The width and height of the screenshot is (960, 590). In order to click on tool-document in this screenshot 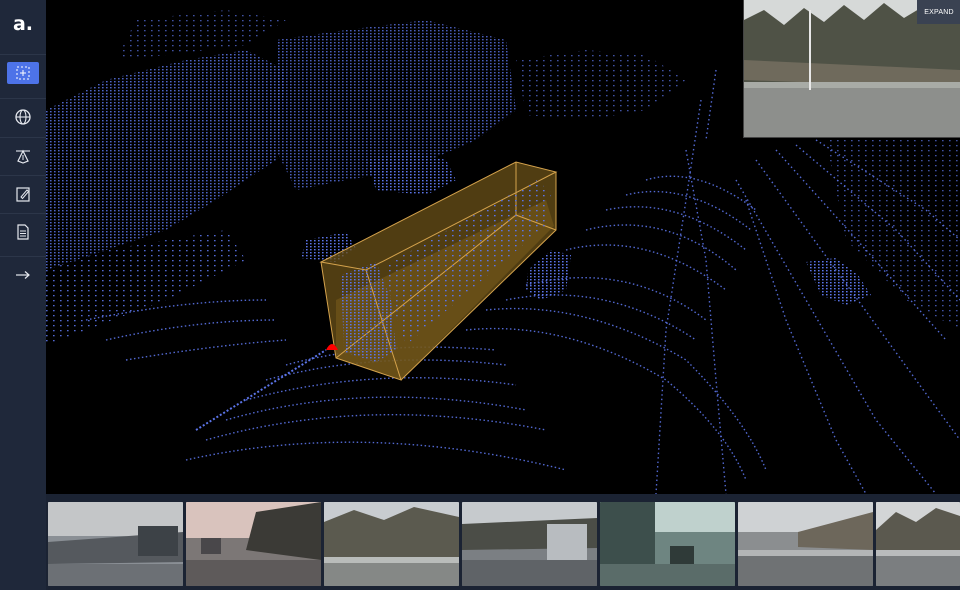, I will do `click(23, 231)`.